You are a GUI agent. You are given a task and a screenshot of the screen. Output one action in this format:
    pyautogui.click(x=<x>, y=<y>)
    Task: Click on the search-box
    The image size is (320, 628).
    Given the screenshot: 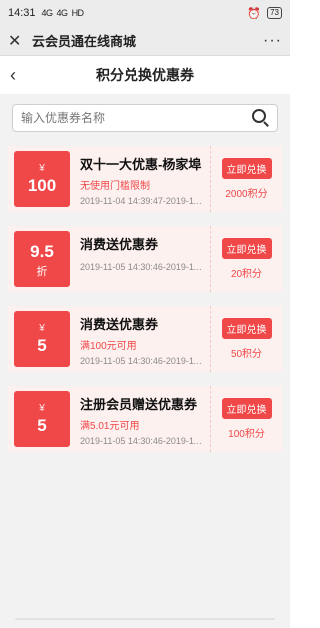 What is the action you would take?
    pyautogui.click(x=145, y=118)
    